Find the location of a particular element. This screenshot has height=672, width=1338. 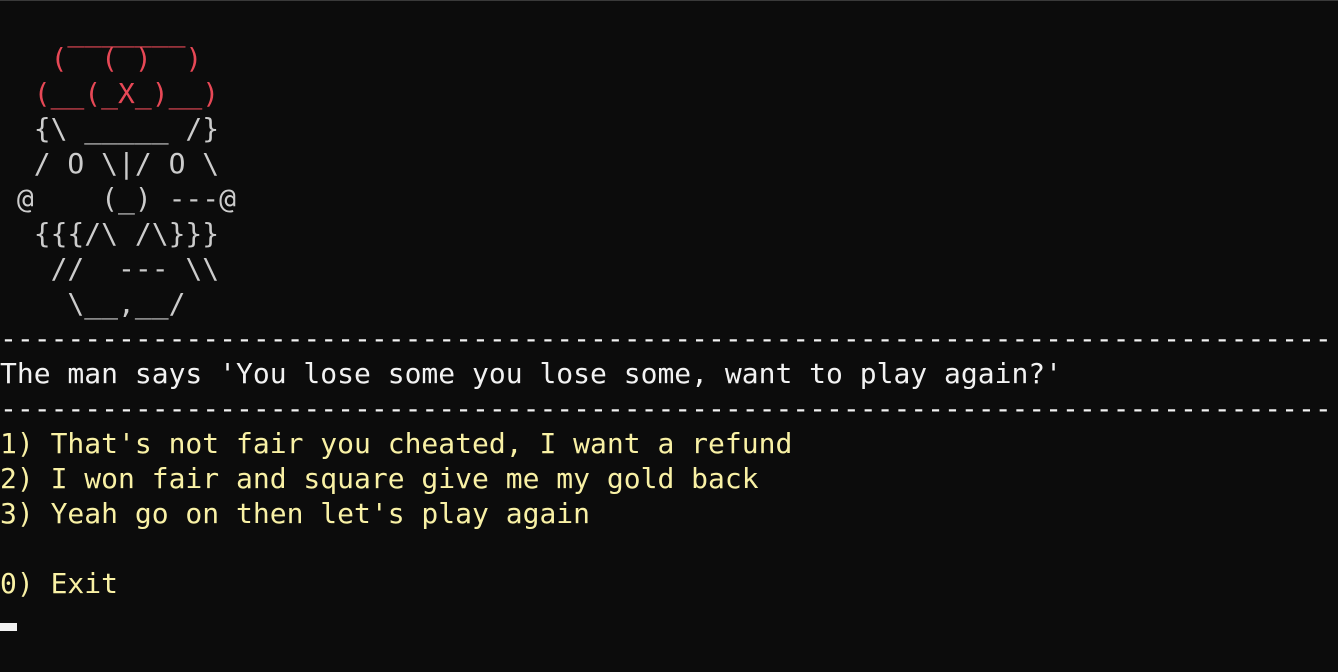

option-play-again: 3) Yeah go on then let's play again is located at coordinates (295, 513).